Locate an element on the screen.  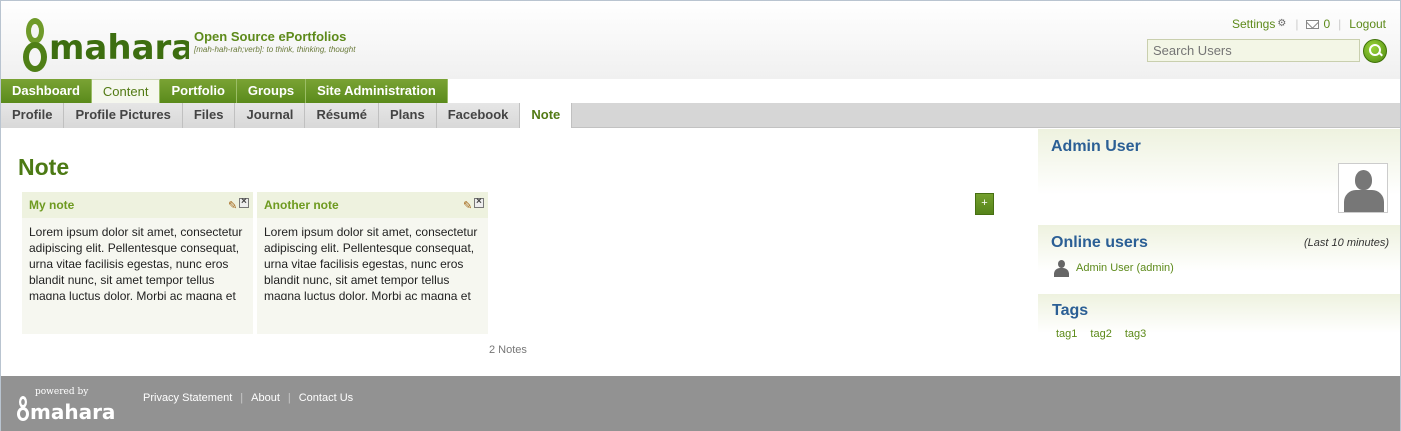
contact-us-link: Contact Us is located at coordinates (326, 398).